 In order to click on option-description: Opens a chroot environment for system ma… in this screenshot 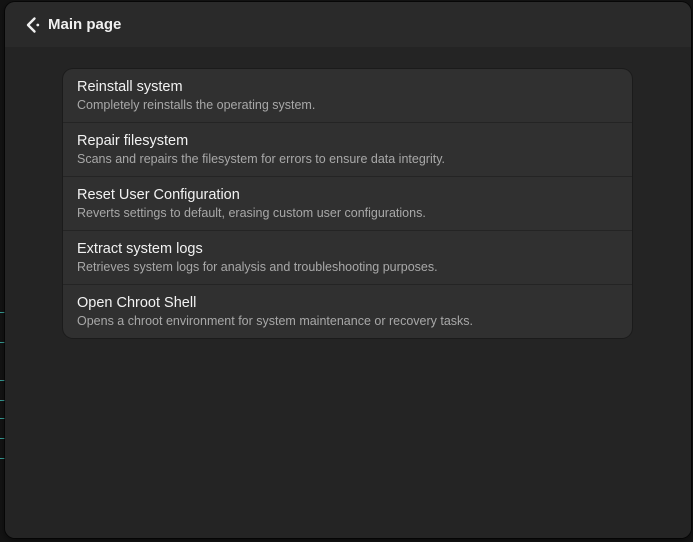, I will do `click(275, 320)`.